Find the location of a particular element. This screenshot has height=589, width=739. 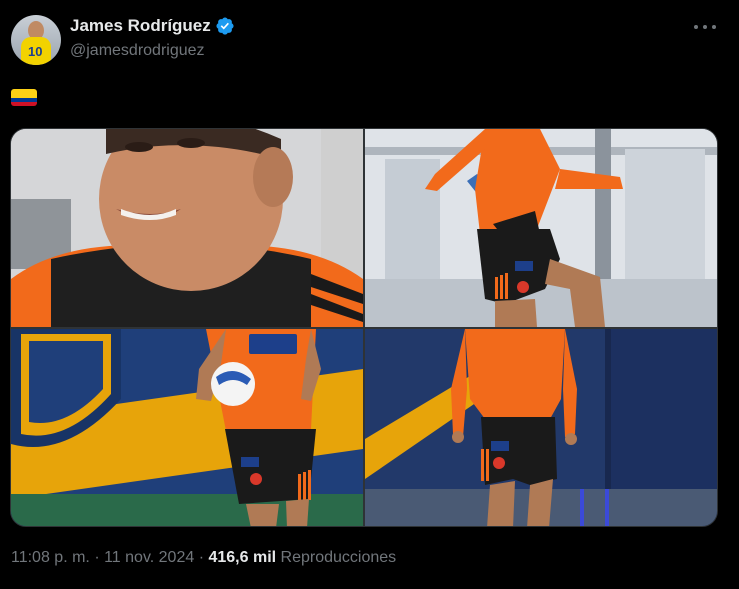

avatar-shirt: 10 is located at coordinates (36, 51).